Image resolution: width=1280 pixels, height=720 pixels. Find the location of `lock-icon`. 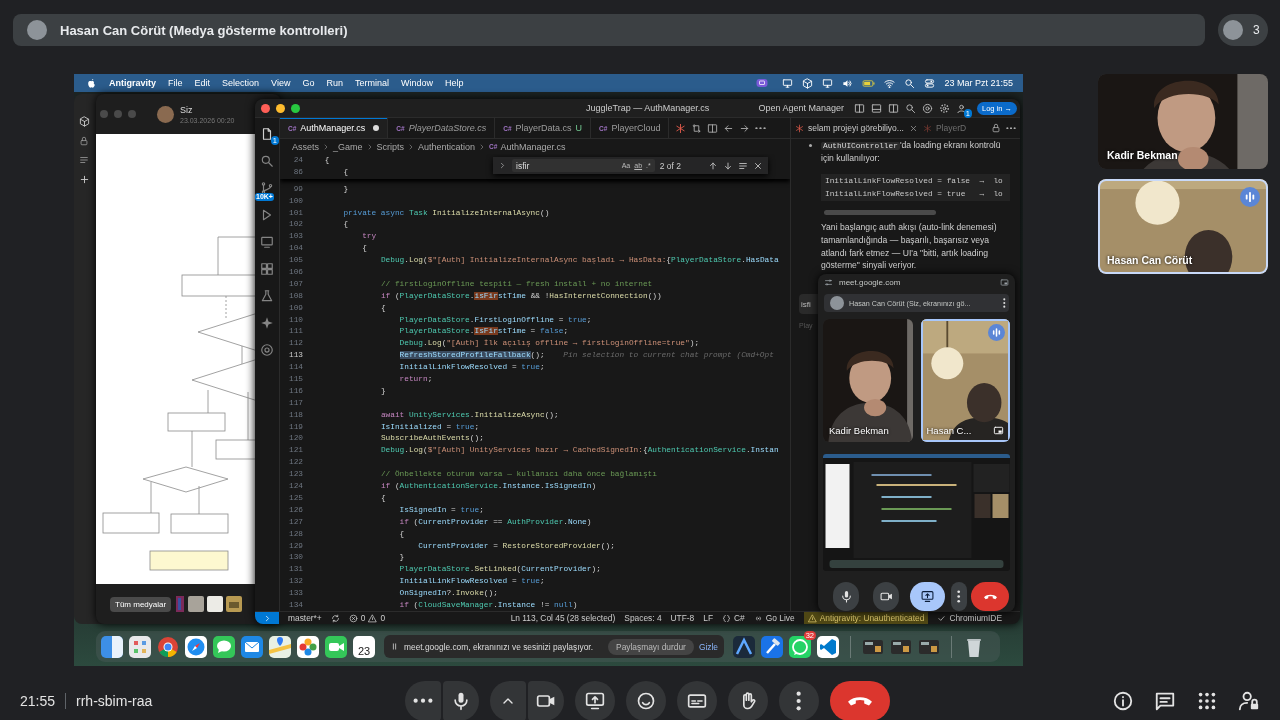

lock-icon is located at coordinates (996, 128).